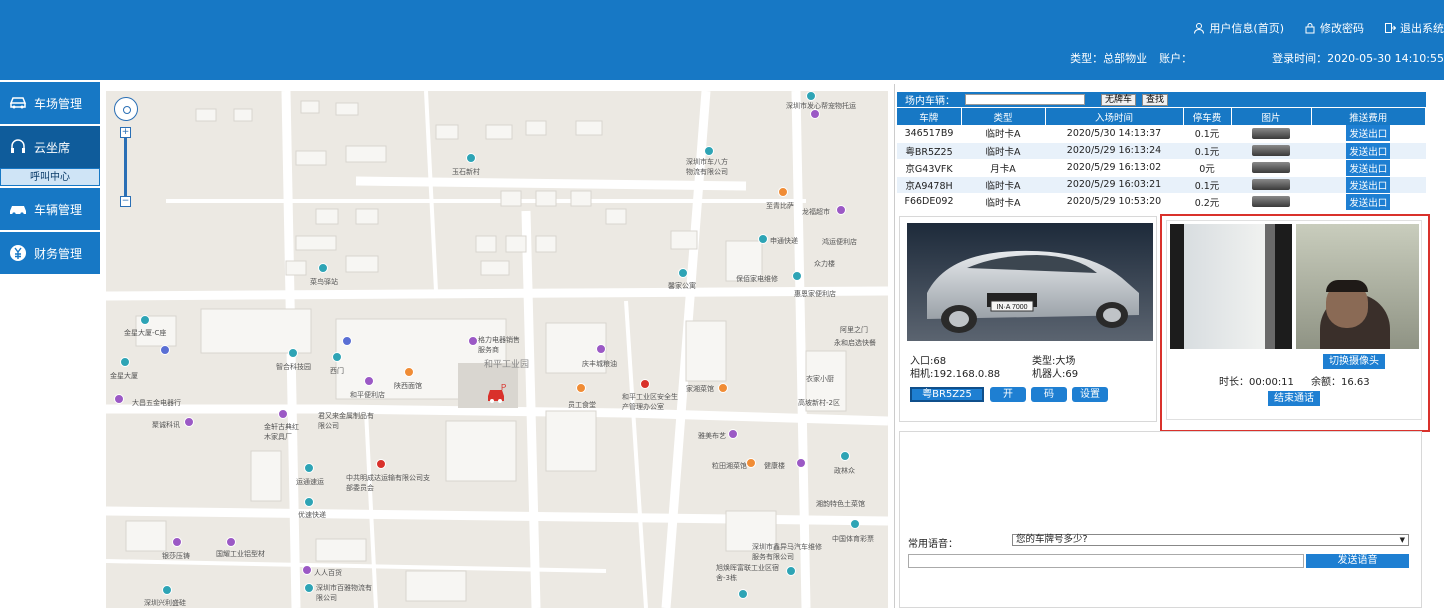  Describe the element at coordinates (1008, 394) in the screenshot. I see `open-gate-button: 开` at that location.